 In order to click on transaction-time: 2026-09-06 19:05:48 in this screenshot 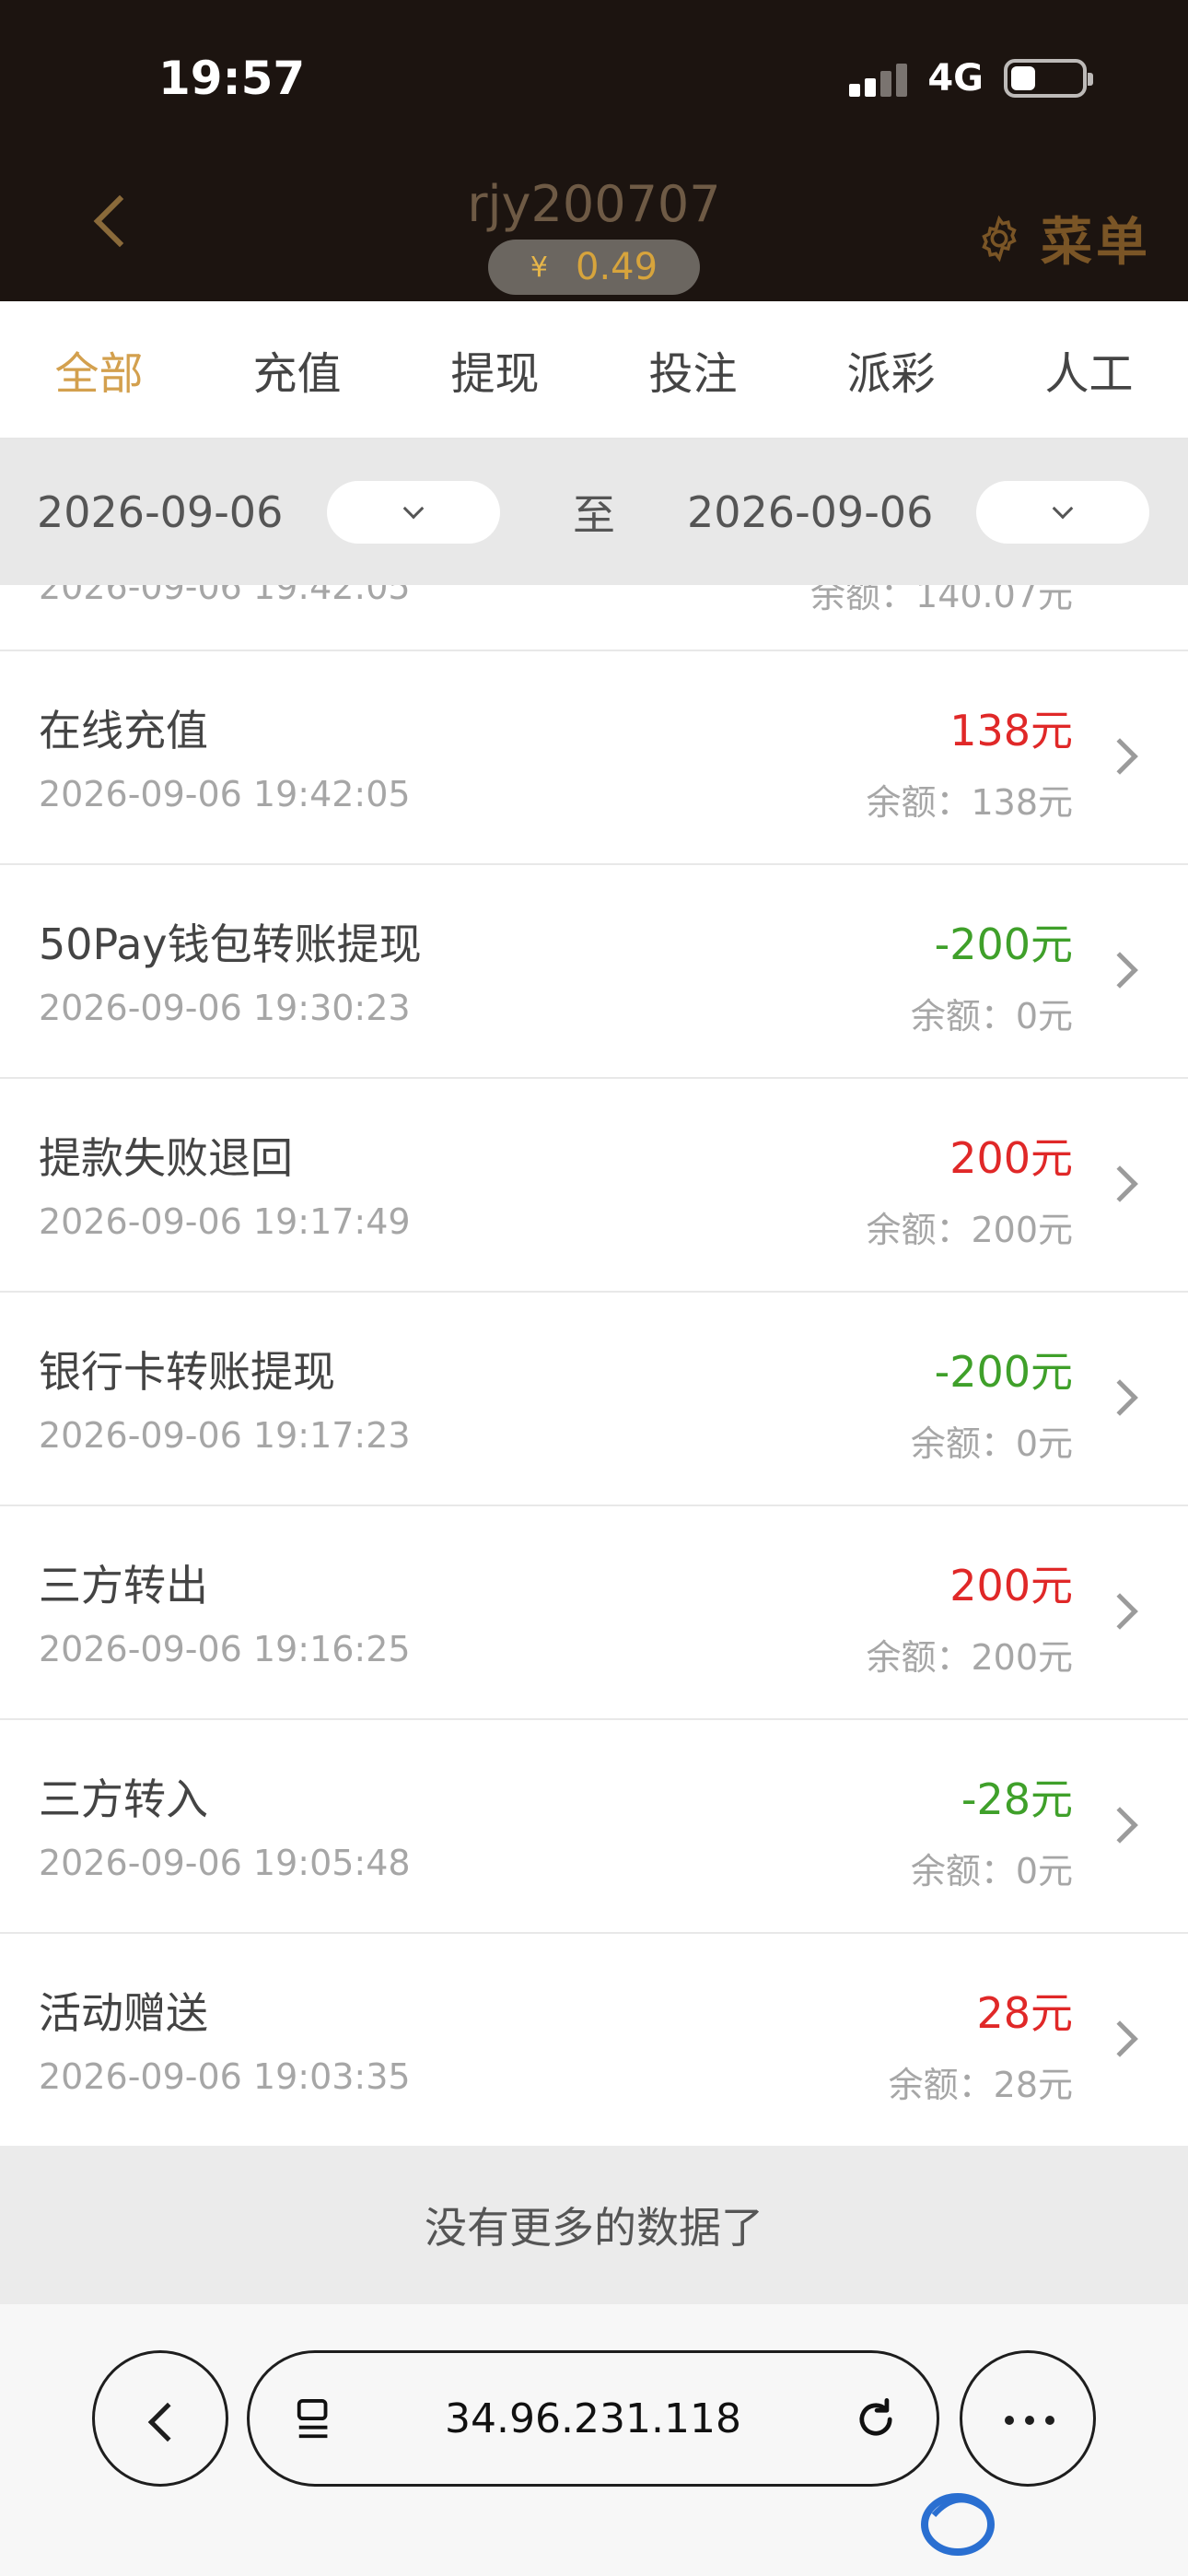, I will do `click(225, 1863)`.